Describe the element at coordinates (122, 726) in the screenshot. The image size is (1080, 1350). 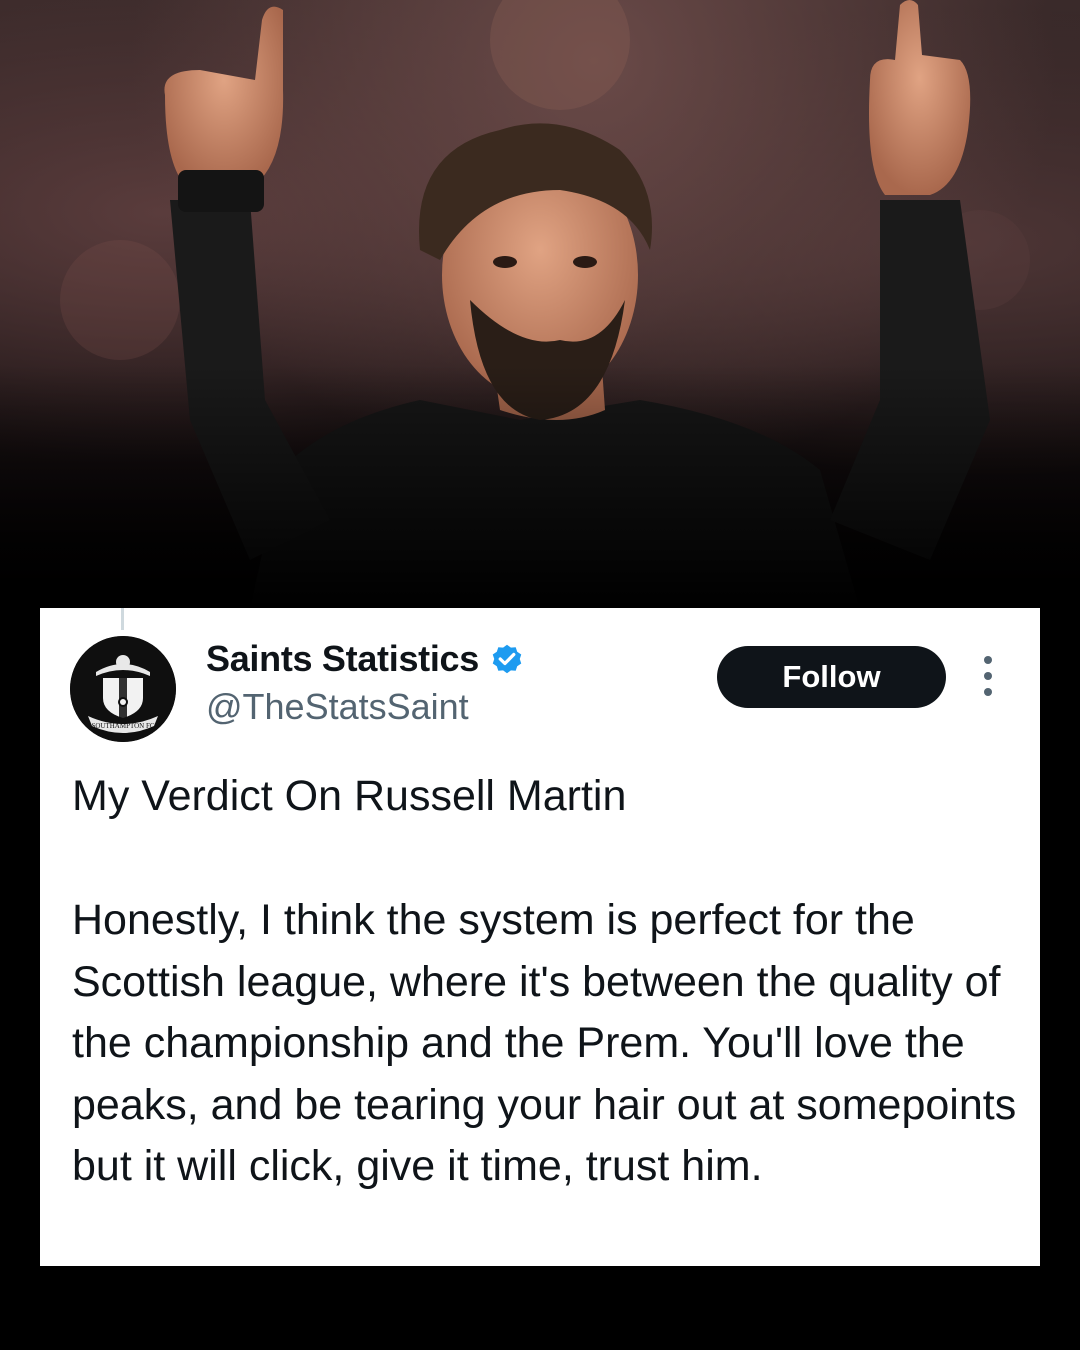
I see `svg-text: SOUTHAMPTON FC` at that location.